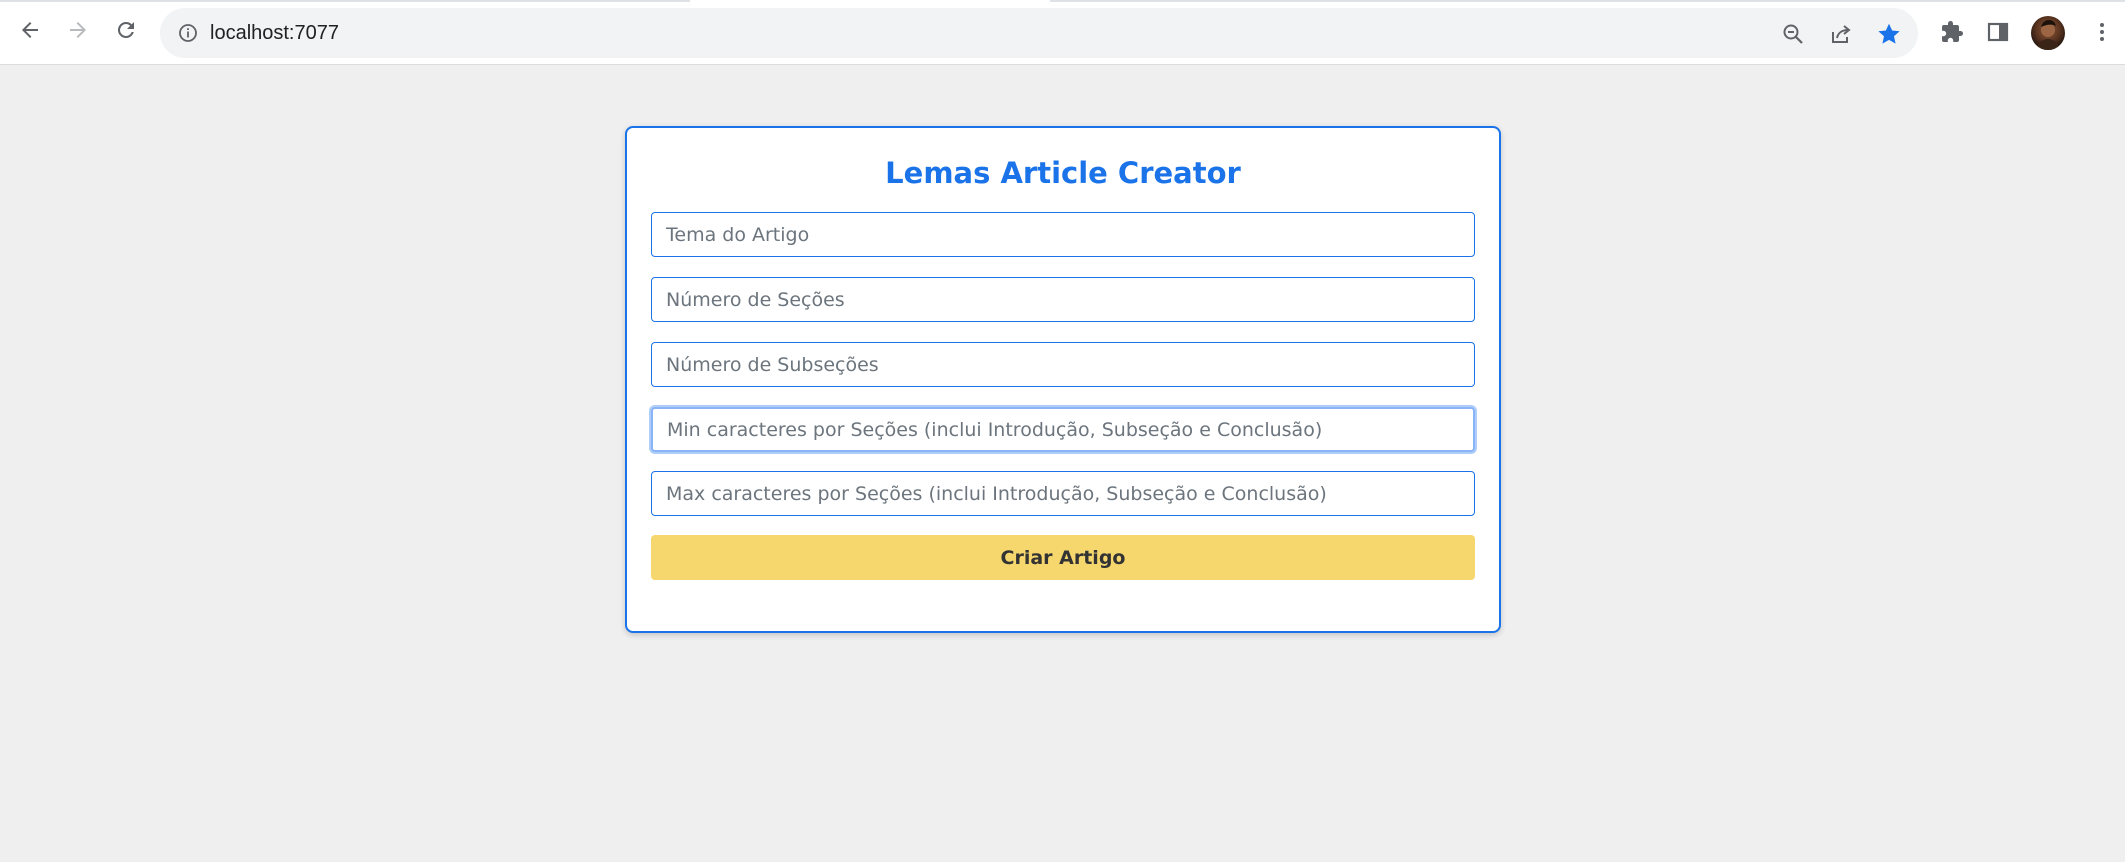 The width and height of the screenshot is (2125, 862). What do you see at coordinates (1063, 429) in the screenshot?
I see `min-caracteres-input` at bounding box center [1063, 429].